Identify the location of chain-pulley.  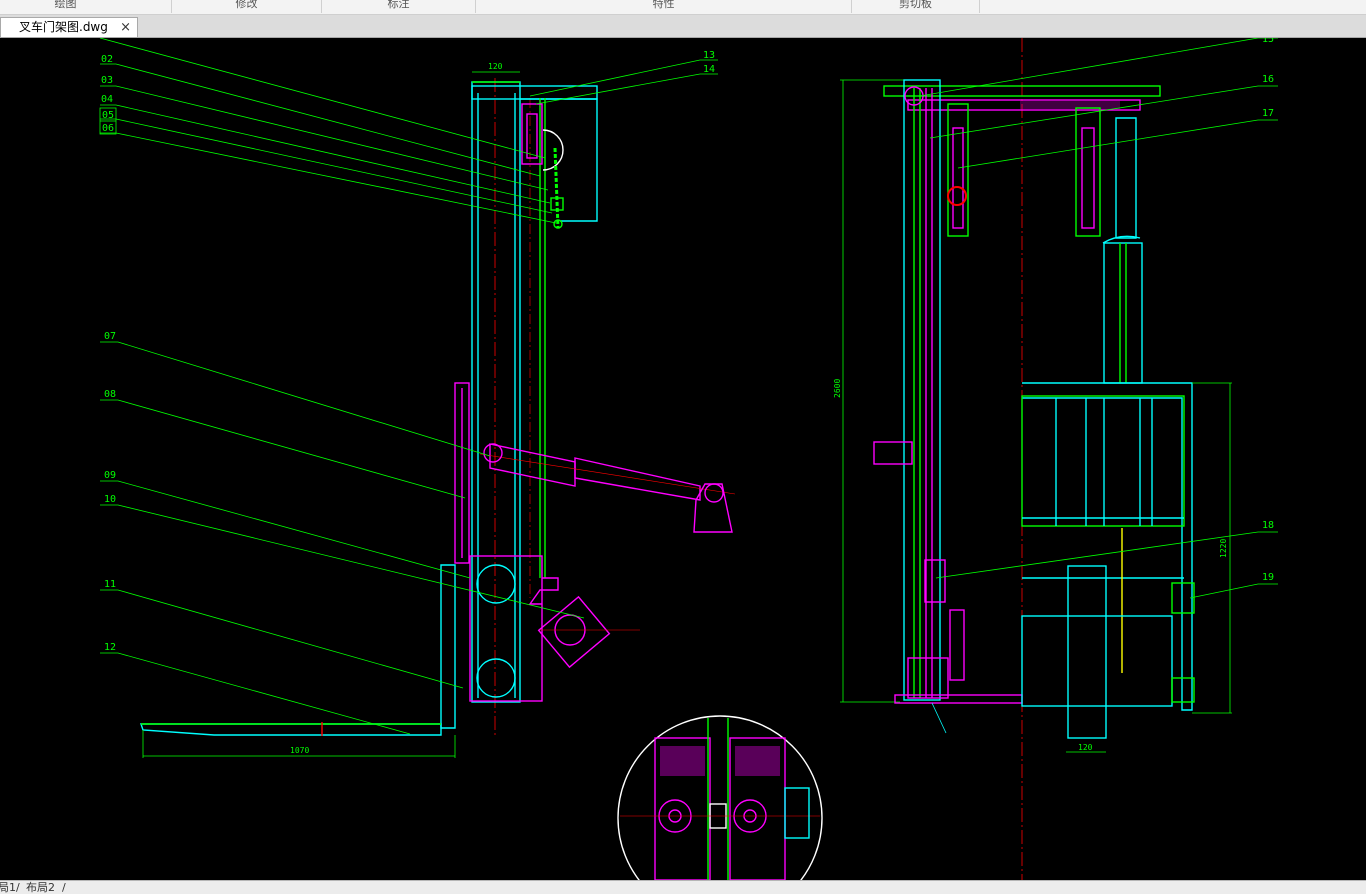
(553, 150).